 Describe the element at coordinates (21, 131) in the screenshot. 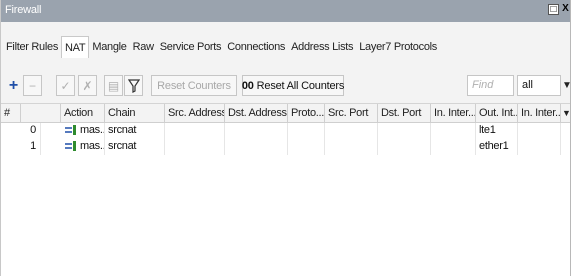

I see `rule-number: 0` at that location.